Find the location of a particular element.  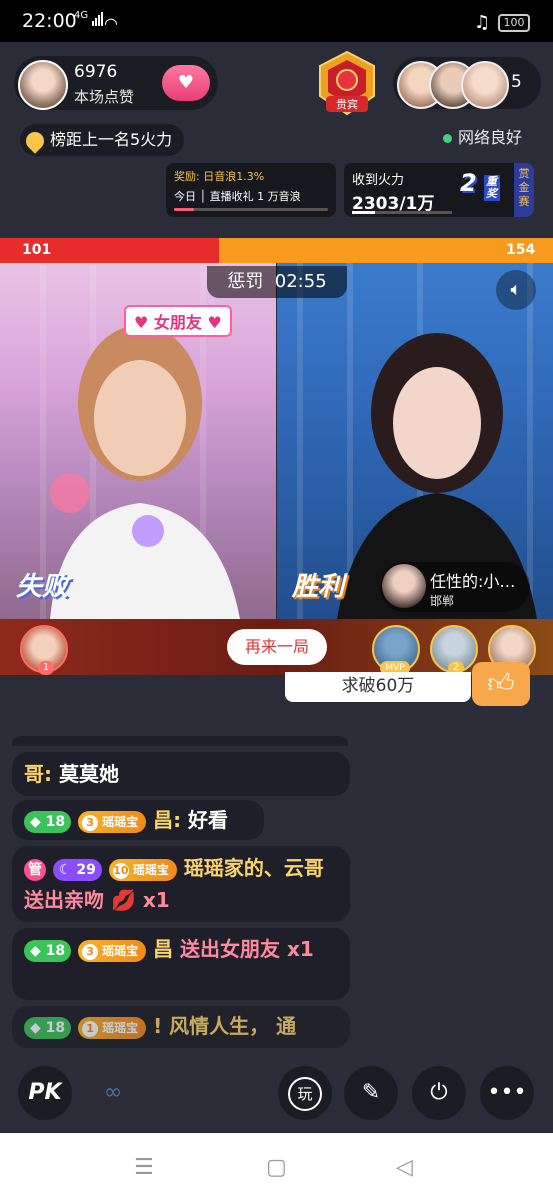

chat-message: ◆ 18 3 瑶瑶宝 昌: 好看 is located at coordinates (138, 820).